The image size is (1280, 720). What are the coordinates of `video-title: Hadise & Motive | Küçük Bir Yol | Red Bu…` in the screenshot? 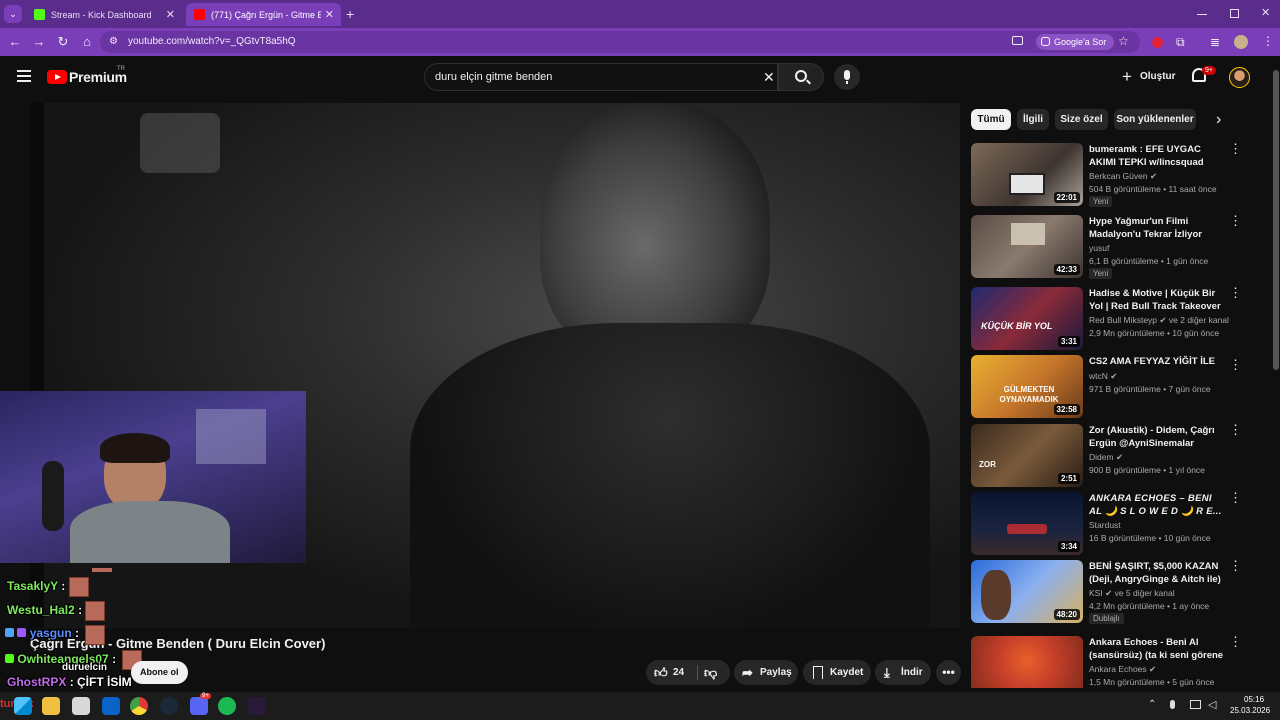 It's located at (1157, 300).